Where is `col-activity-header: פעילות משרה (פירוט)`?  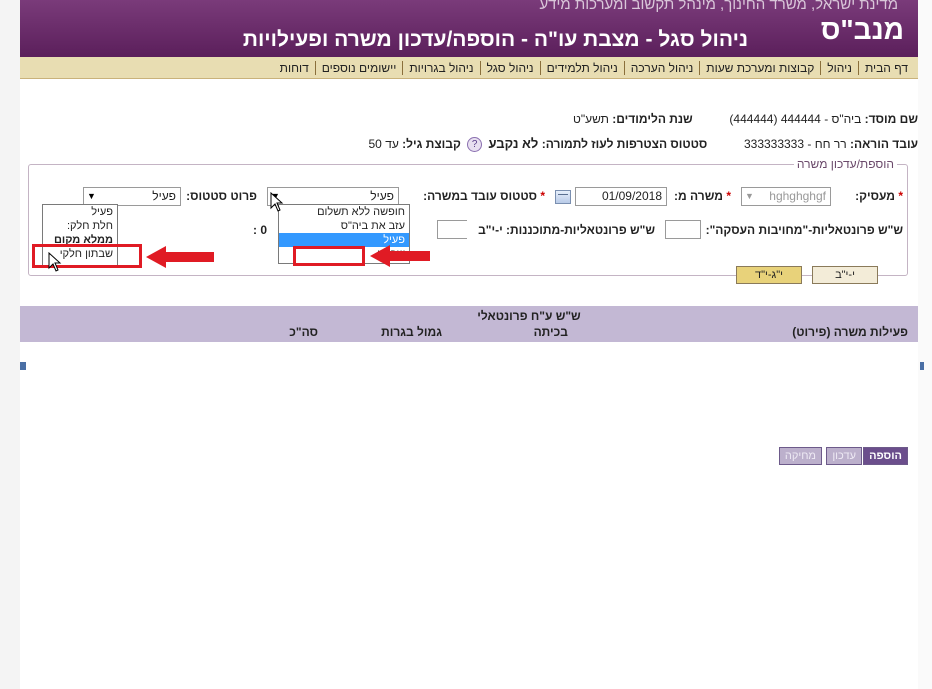
col-activity-header: פעילות משרה (פירוט) is located at coordinates (850, 332).